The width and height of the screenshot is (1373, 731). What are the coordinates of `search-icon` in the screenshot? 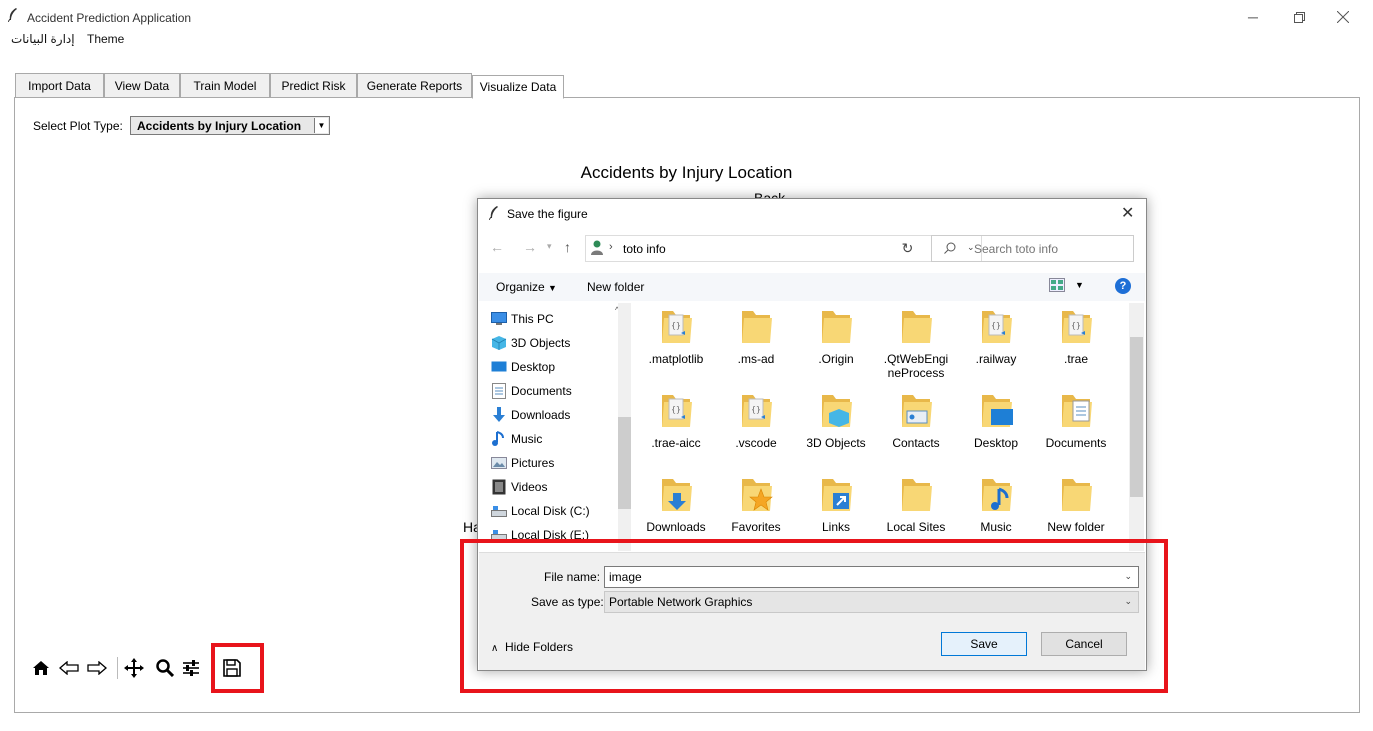 It's located at (950, 248).